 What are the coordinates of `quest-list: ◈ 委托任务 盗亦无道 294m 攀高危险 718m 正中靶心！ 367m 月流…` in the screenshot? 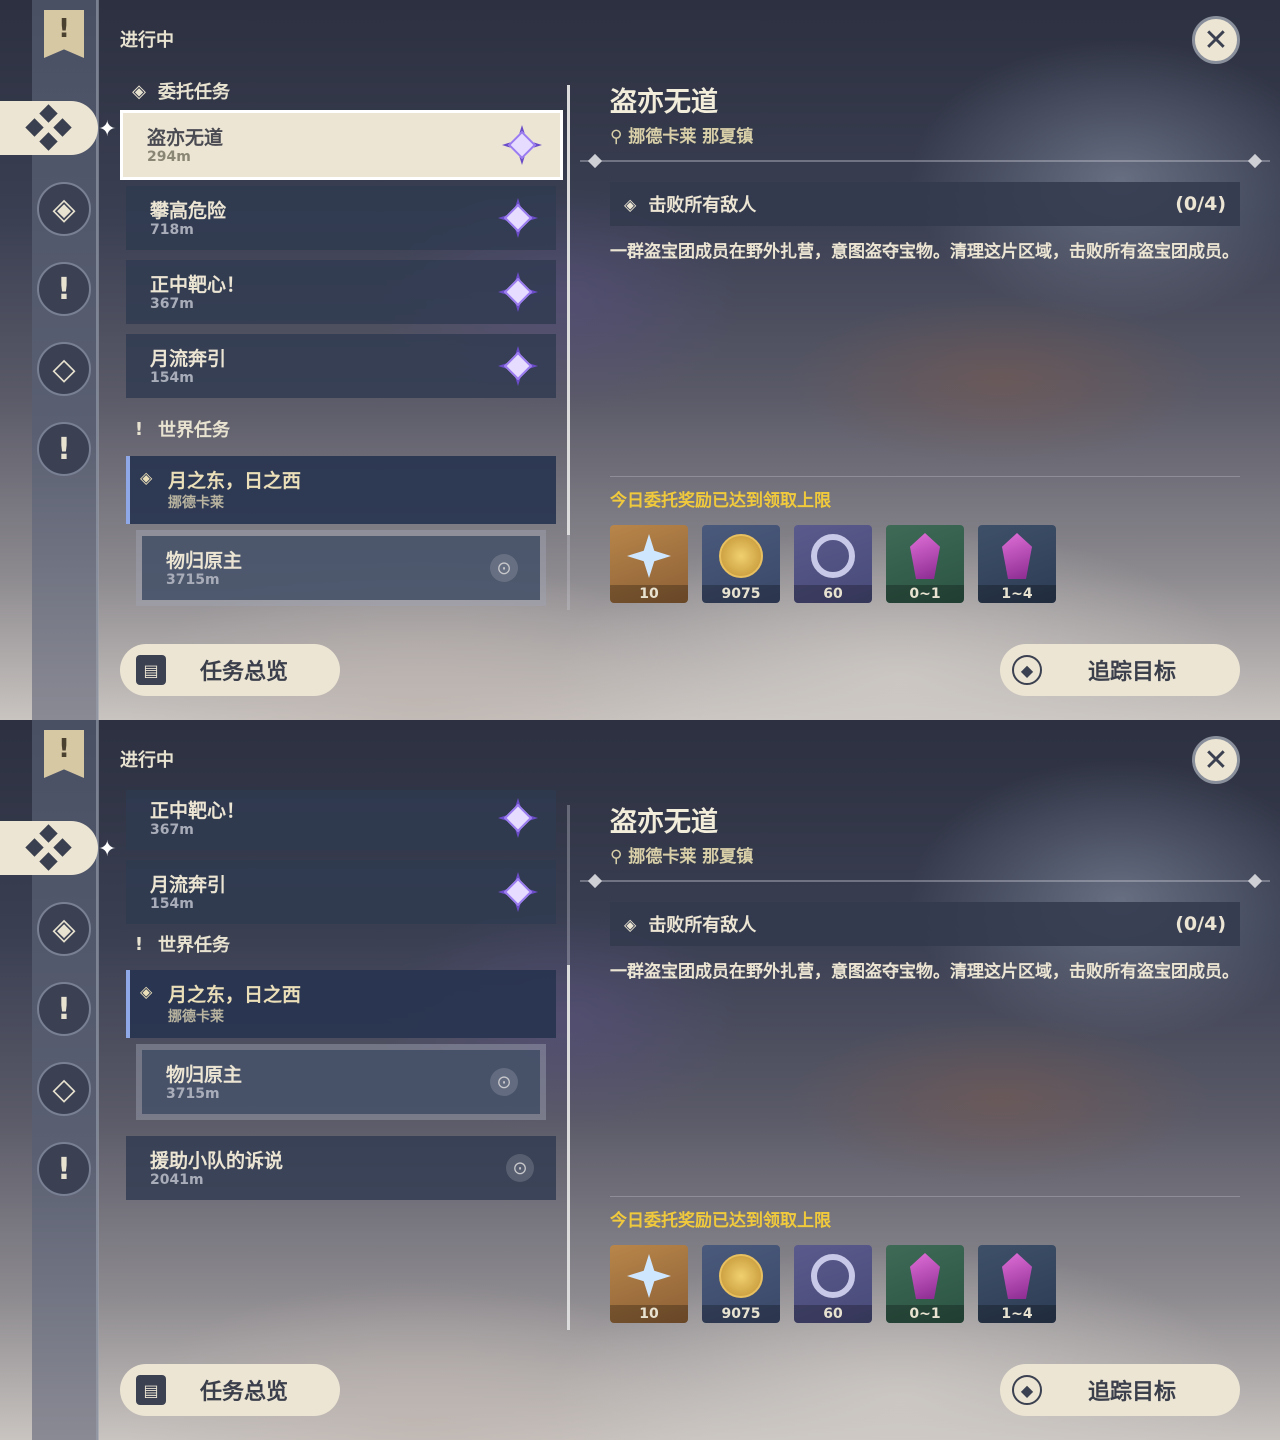 It's located at (342, 340).